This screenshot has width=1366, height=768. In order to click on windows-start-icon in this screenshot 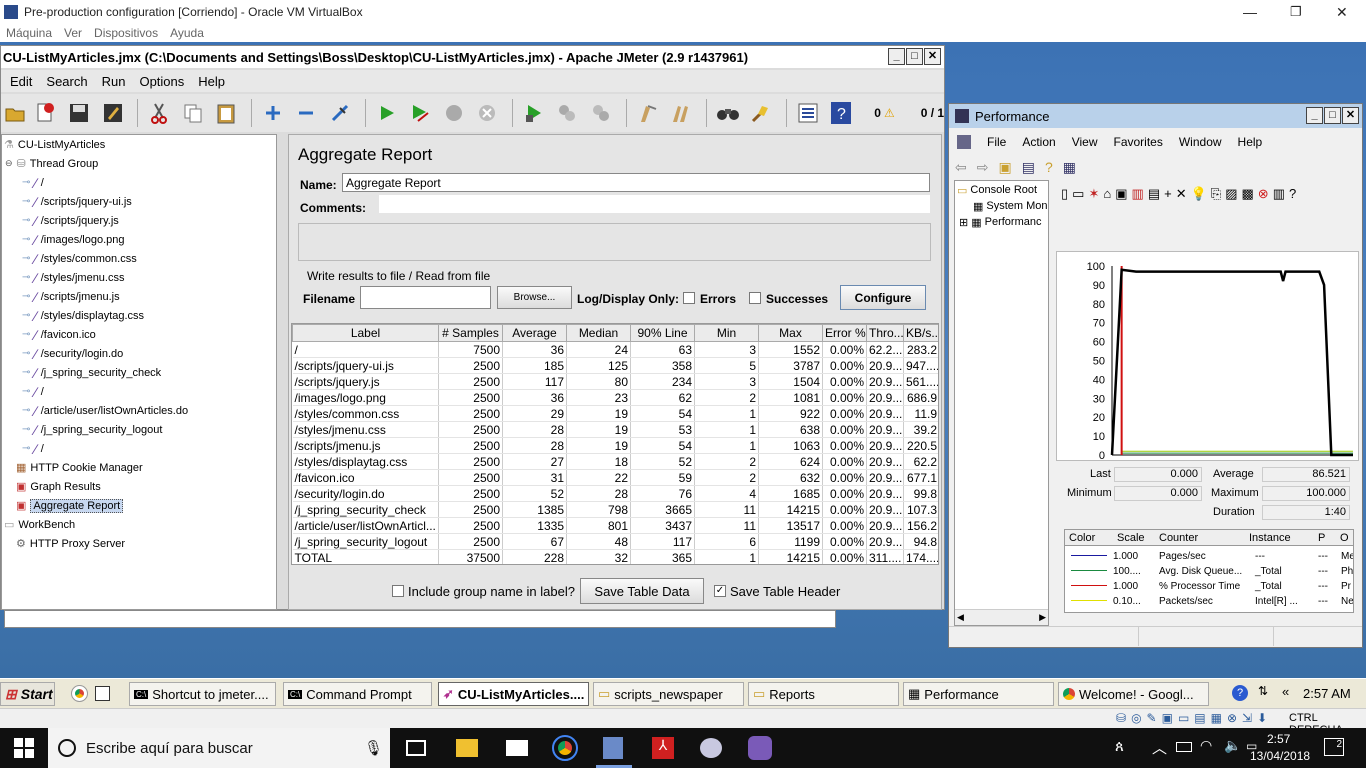, I will do `click(24, 748)`.